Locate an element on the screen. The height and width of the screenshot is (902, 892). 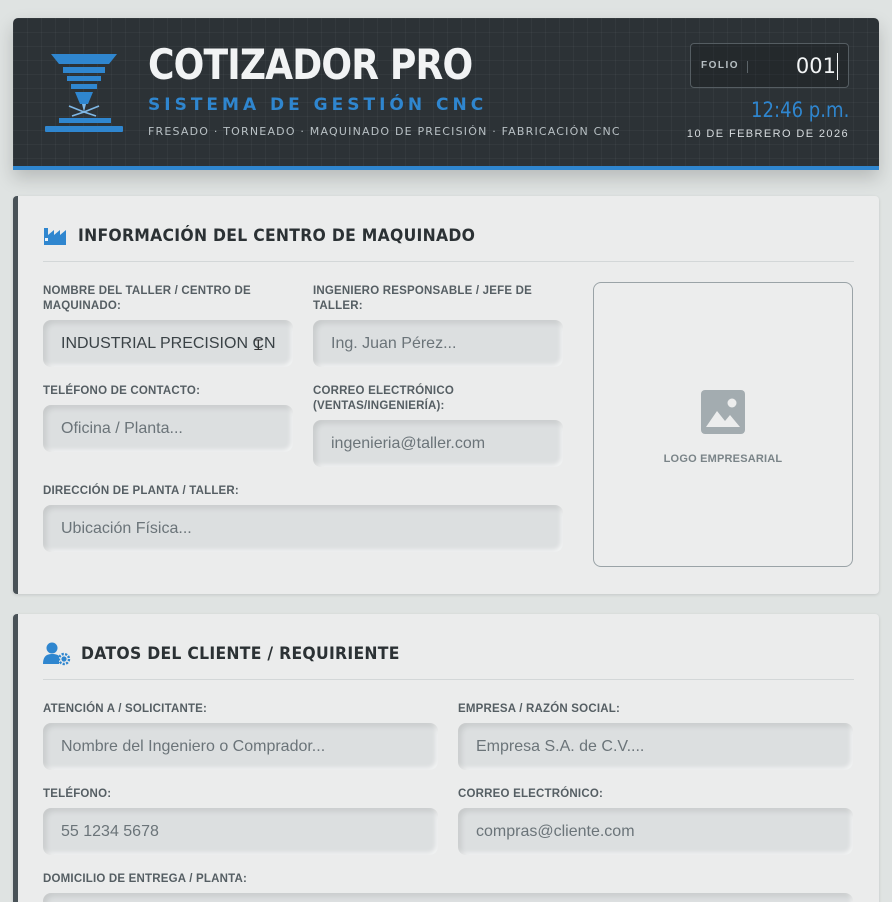
workshop-section-header: INFORMACIÓN DEL CENTRO DE MAQUINADO is located at coordinates (448, 242).